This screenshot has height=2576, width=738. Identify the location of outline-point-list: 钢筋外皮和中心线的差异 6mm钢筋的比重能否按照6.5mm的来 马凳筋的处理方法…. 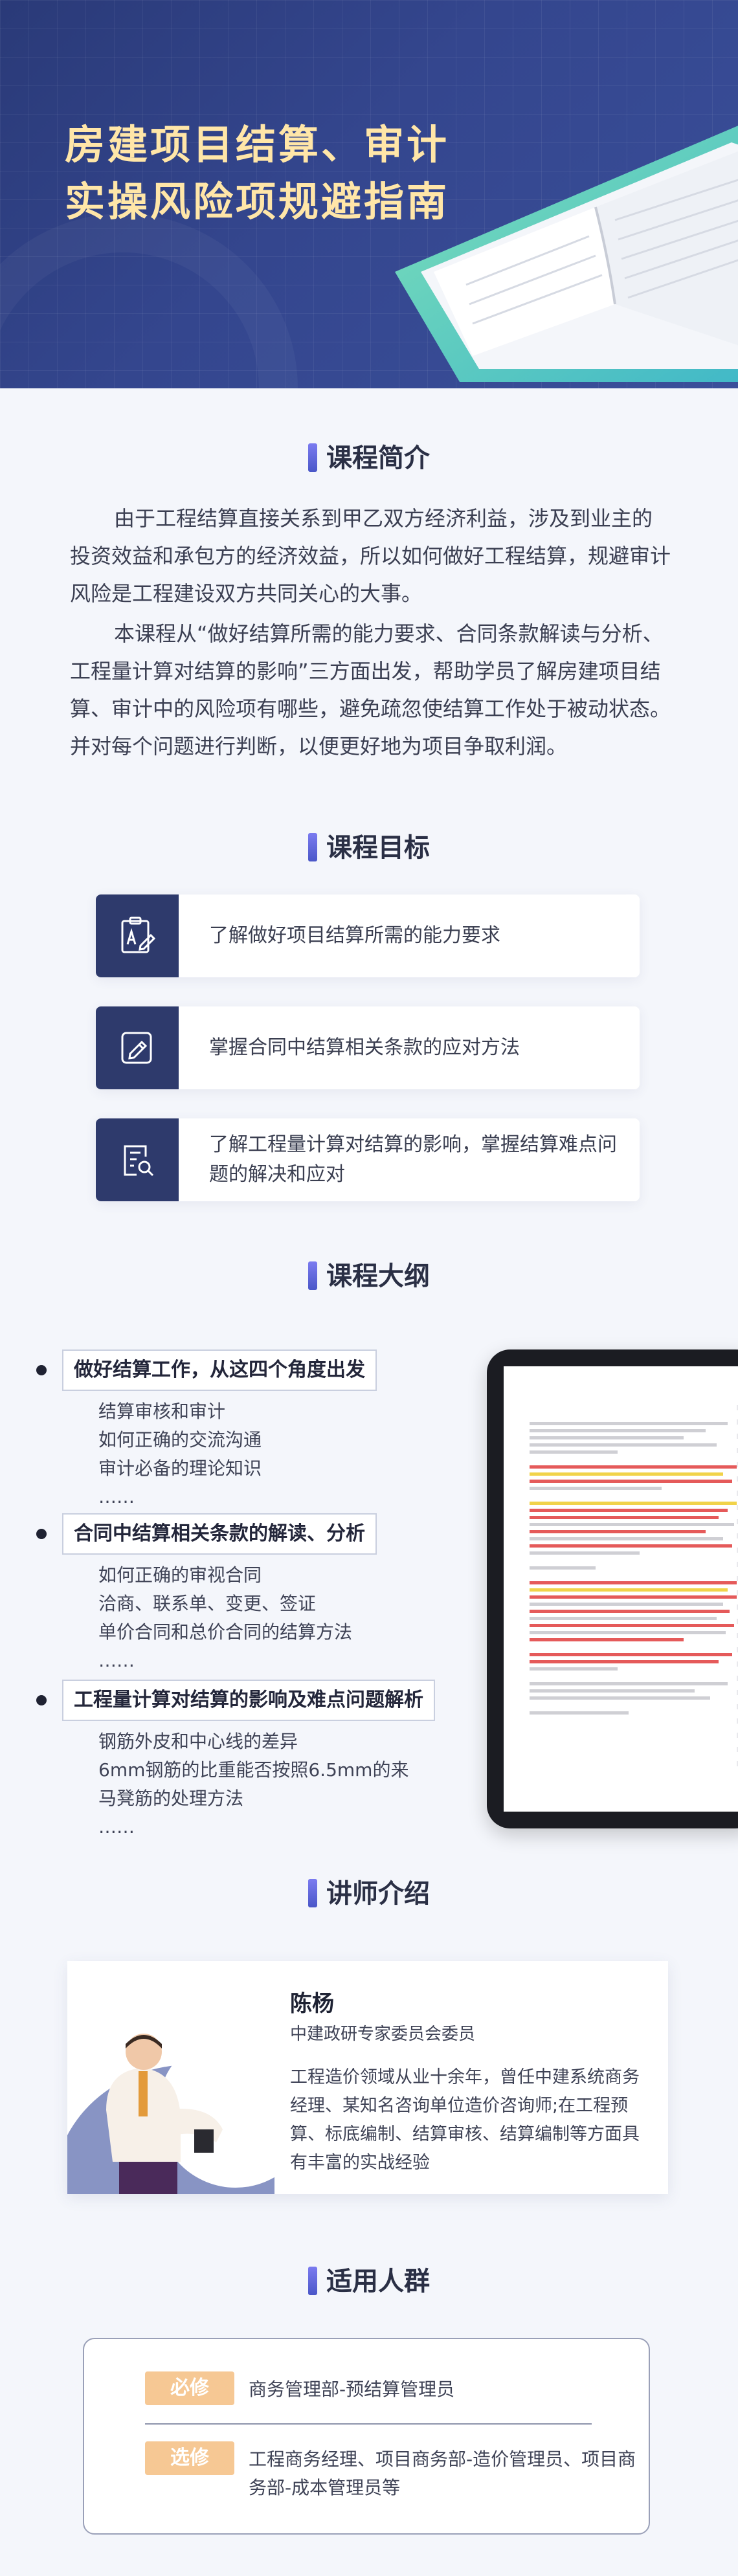
(253, 1784).